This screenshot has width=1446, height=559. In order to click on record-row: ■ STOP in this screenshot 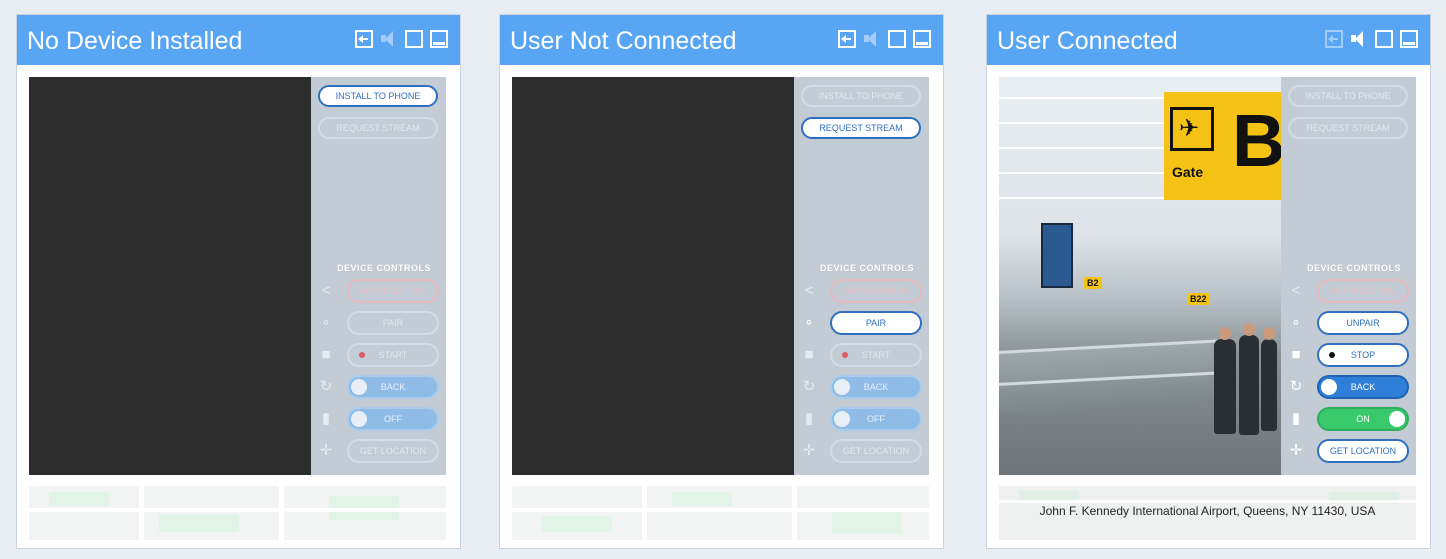, I will do `click(1349, 355)`.